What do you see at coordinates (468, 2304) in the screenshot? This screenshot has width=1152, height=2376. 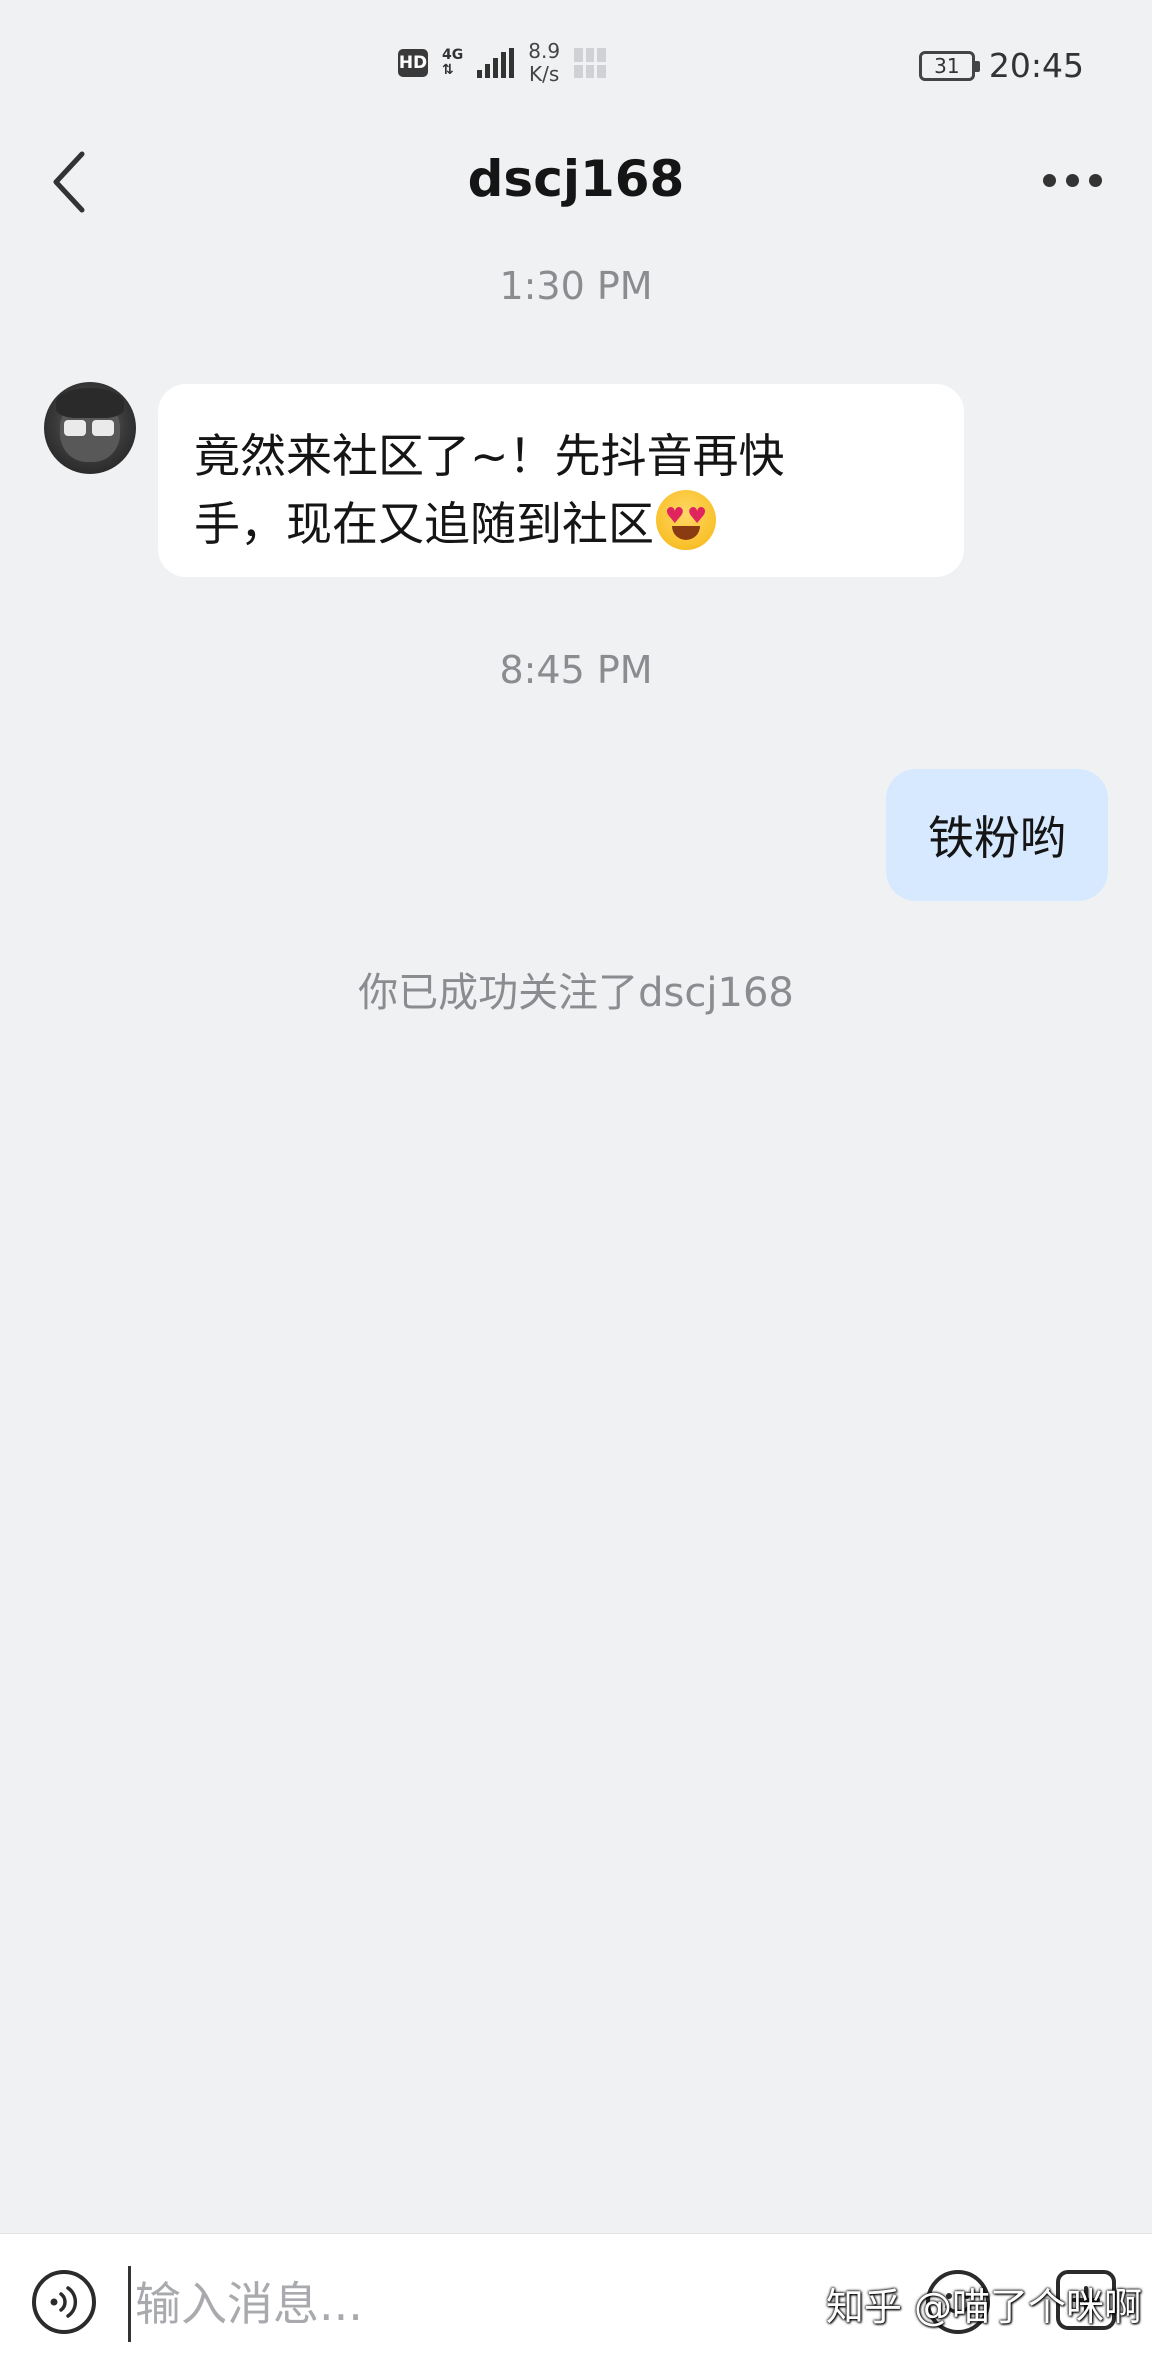 I see `message-input` at bounding box center [468, 2304].